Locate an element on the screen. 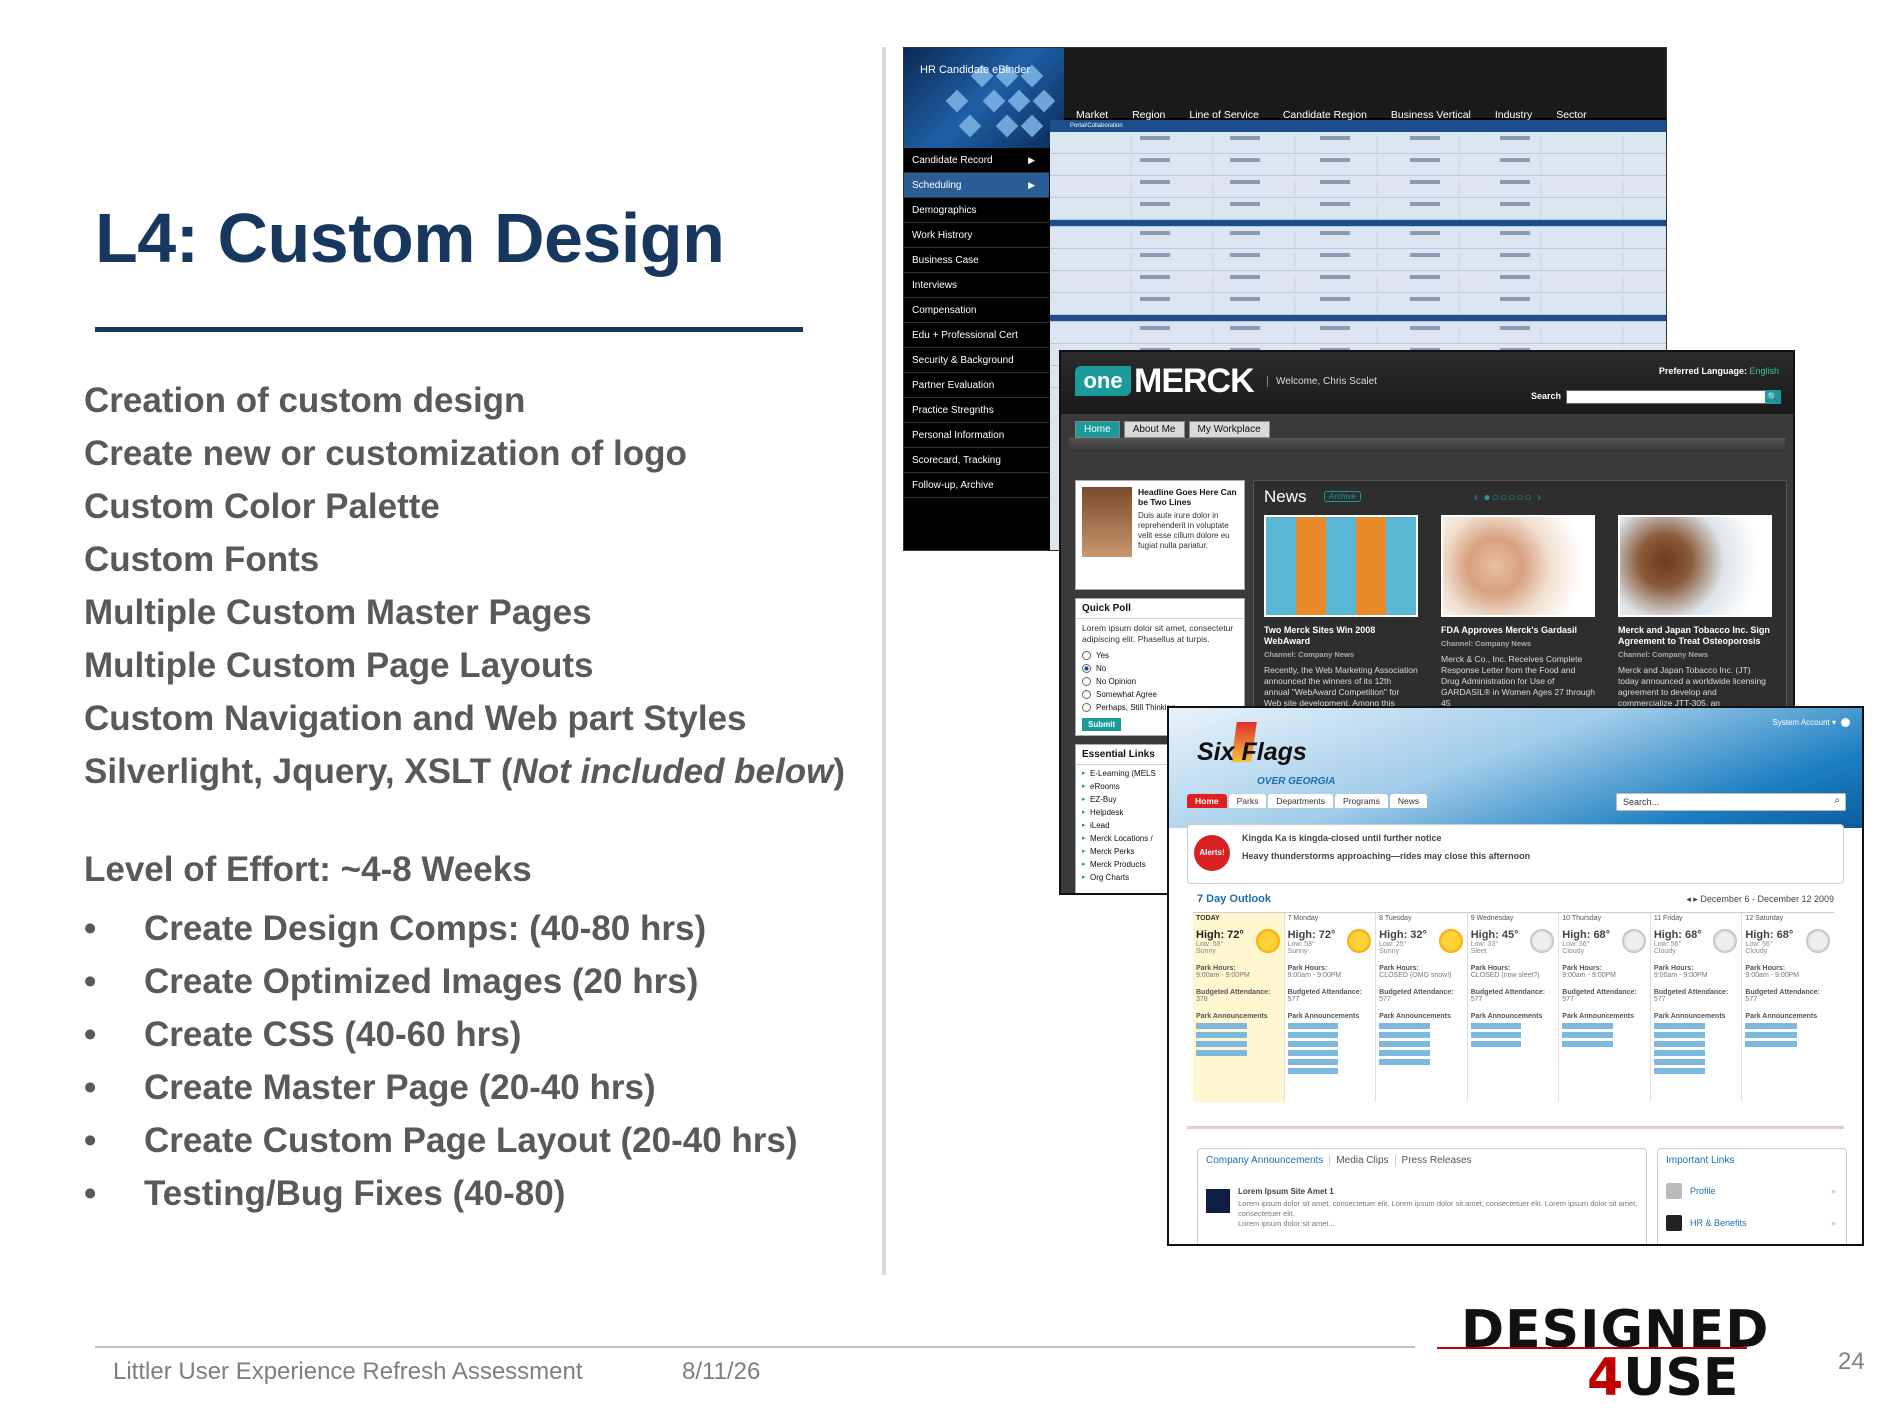 This screenshot has height=1410, width=1880. search-input: Search... ⌕ is located at coordinates (1731, 802).